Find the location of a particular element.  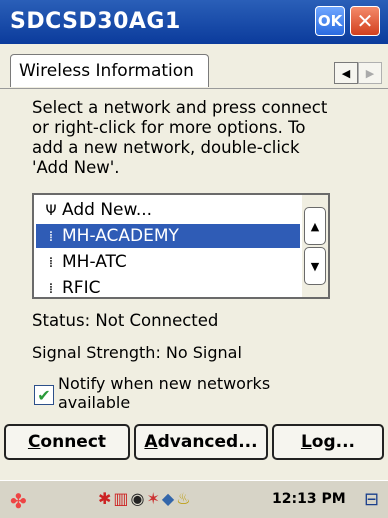

list-item-mh-atc: ⁞ MH-ATC is located at coordinates (168, 262).